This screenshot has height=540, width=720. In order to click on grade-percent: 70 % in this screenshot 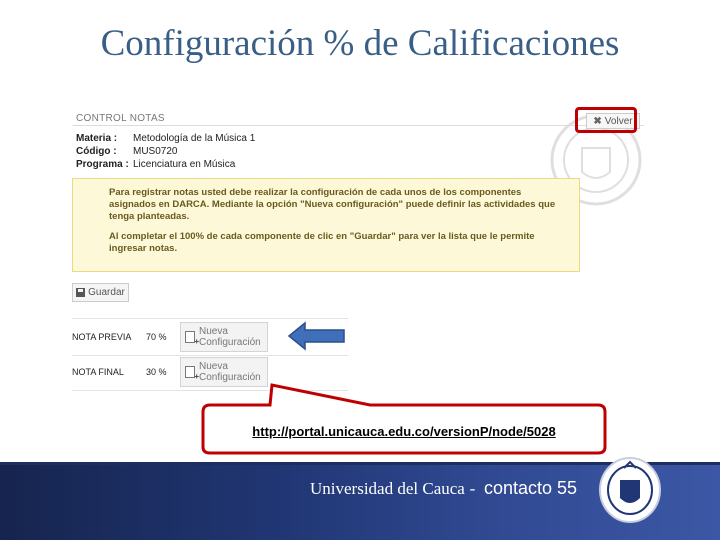, I will do `click(156, 337)`.